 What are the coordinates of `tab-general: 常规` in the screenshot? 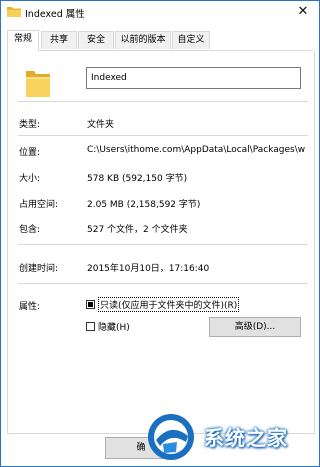 It's located at (23, 40).